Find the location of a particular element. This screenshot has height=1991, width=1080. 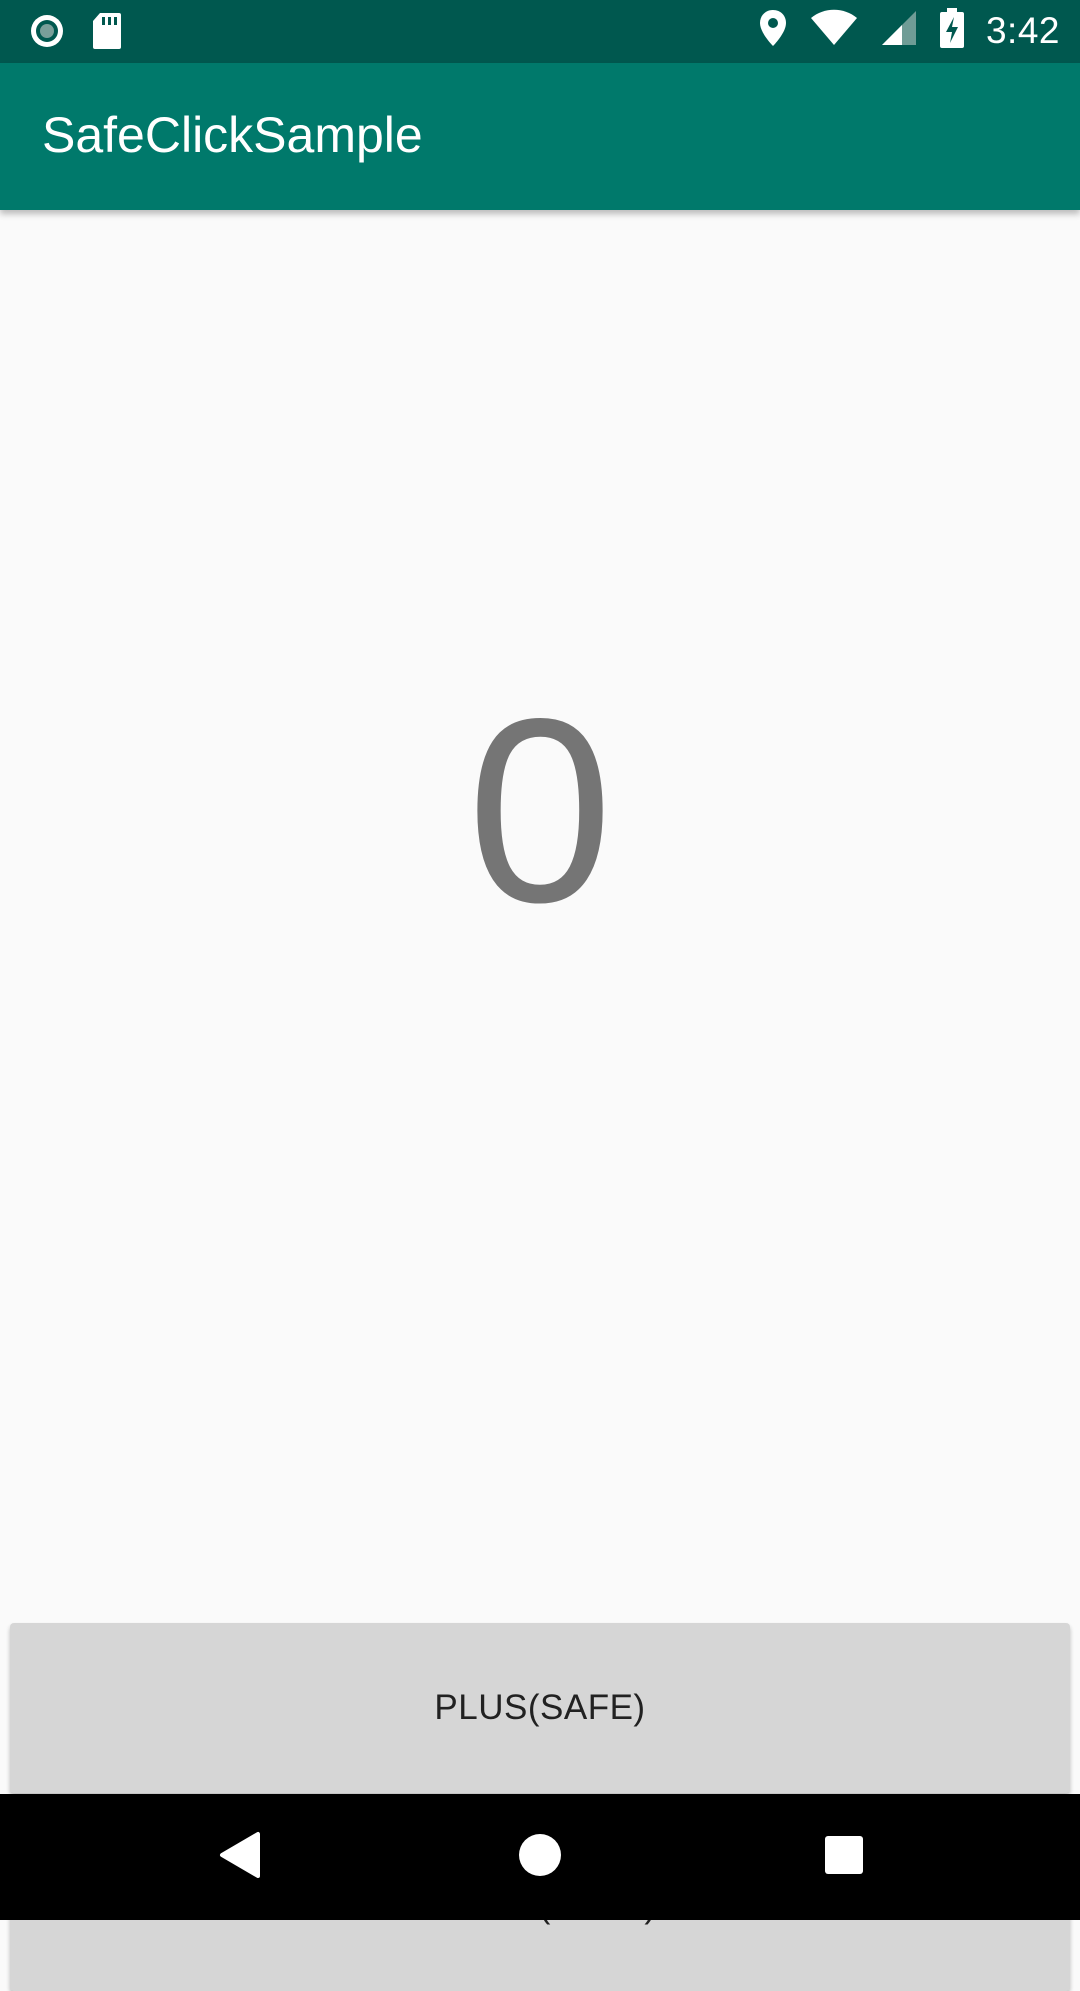

app-title: SafeClickSample is located at coordinates (232, 135).